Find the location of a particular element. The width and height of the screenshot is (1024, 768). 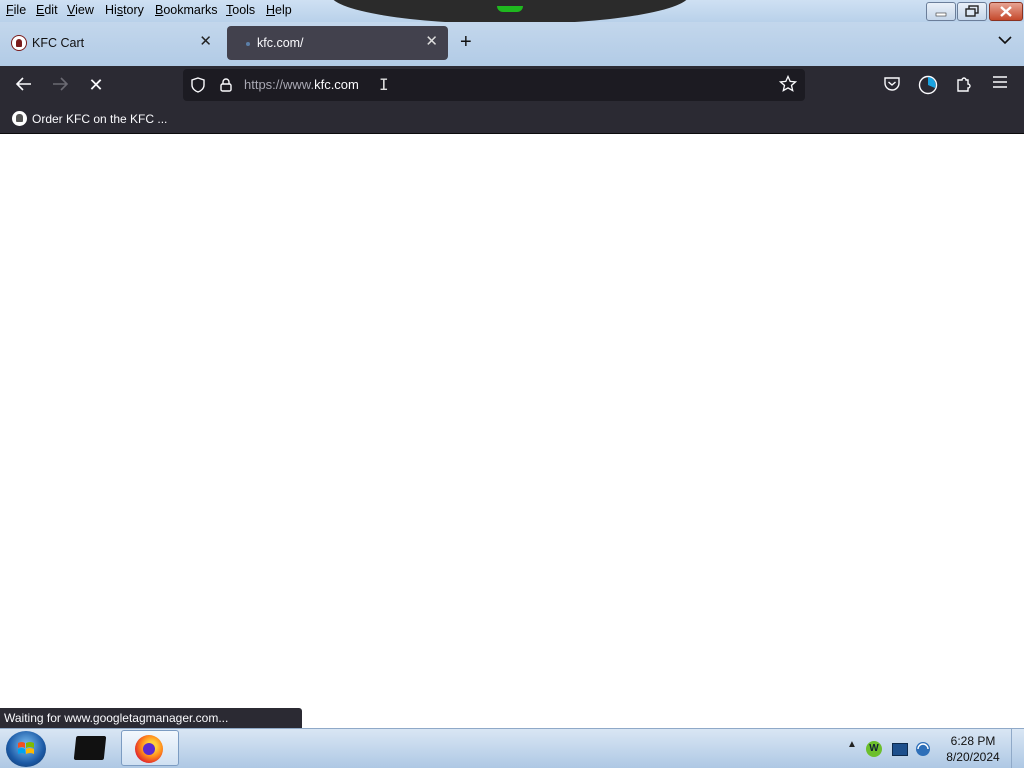

text-cursor-icon: I is located at coordinates (384, 84).